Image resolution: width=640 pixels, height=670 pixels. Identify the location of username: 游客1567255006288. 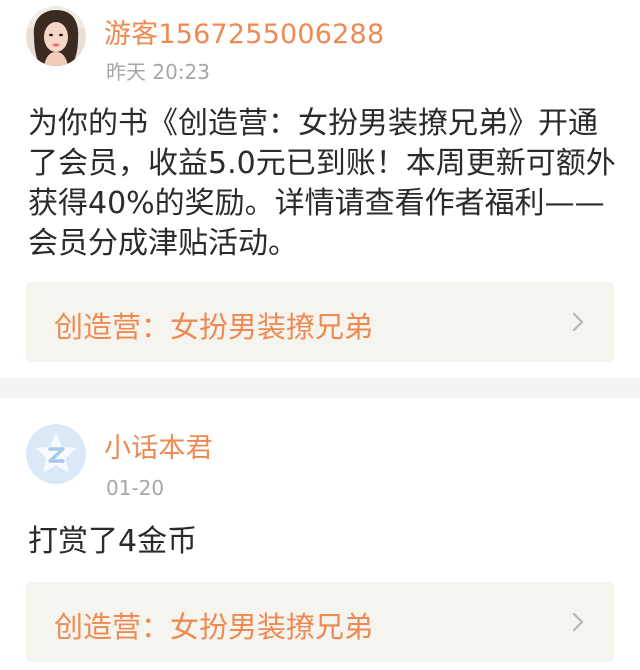
(244, 31).